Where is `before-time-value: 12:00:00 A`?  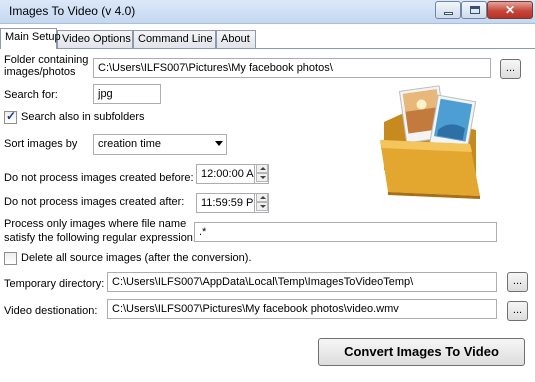
before-time-value: 12:00:00 A is located at coordinates (227, 174).